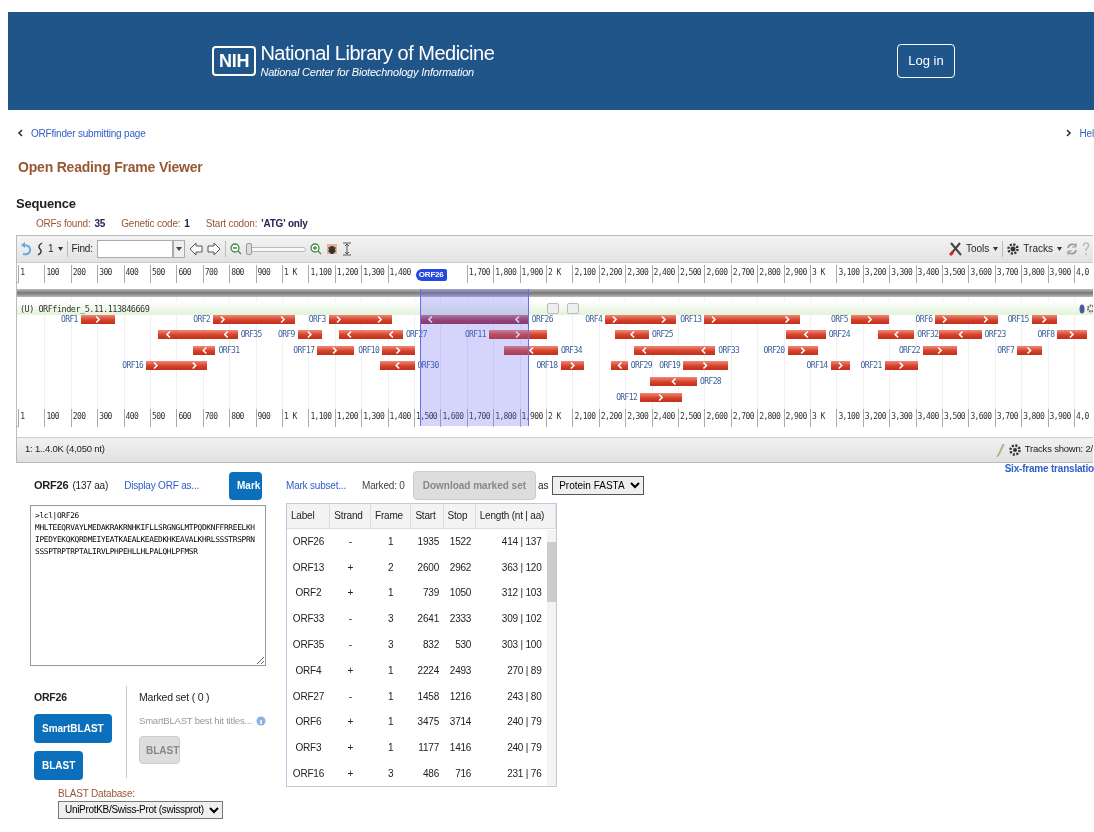 Image resolution: width=1094 pixels, height=832 pixels. I want to click on orf-label: ORF33, so click(729, 350).